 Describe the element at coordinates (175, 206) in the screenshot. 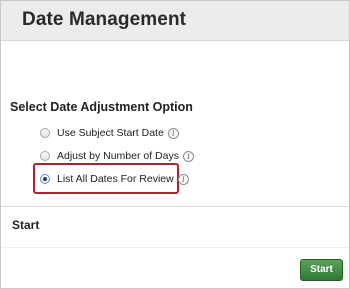

I see `section-divider` at that location.